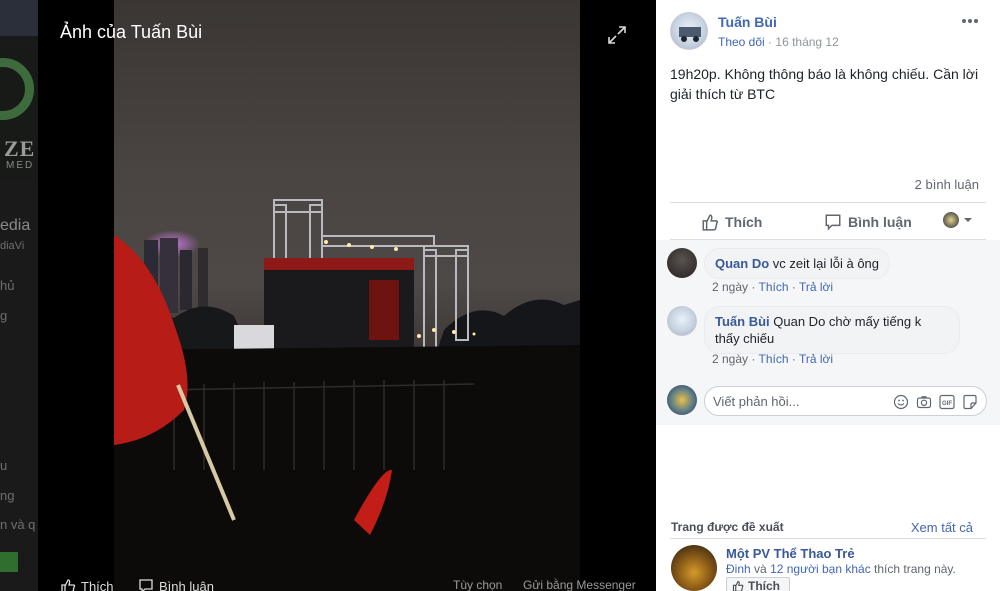  What do you see at coordinates (17, 89) in the screenshot?
I see `logo-ring-shape` at bounding box center [17, 89].